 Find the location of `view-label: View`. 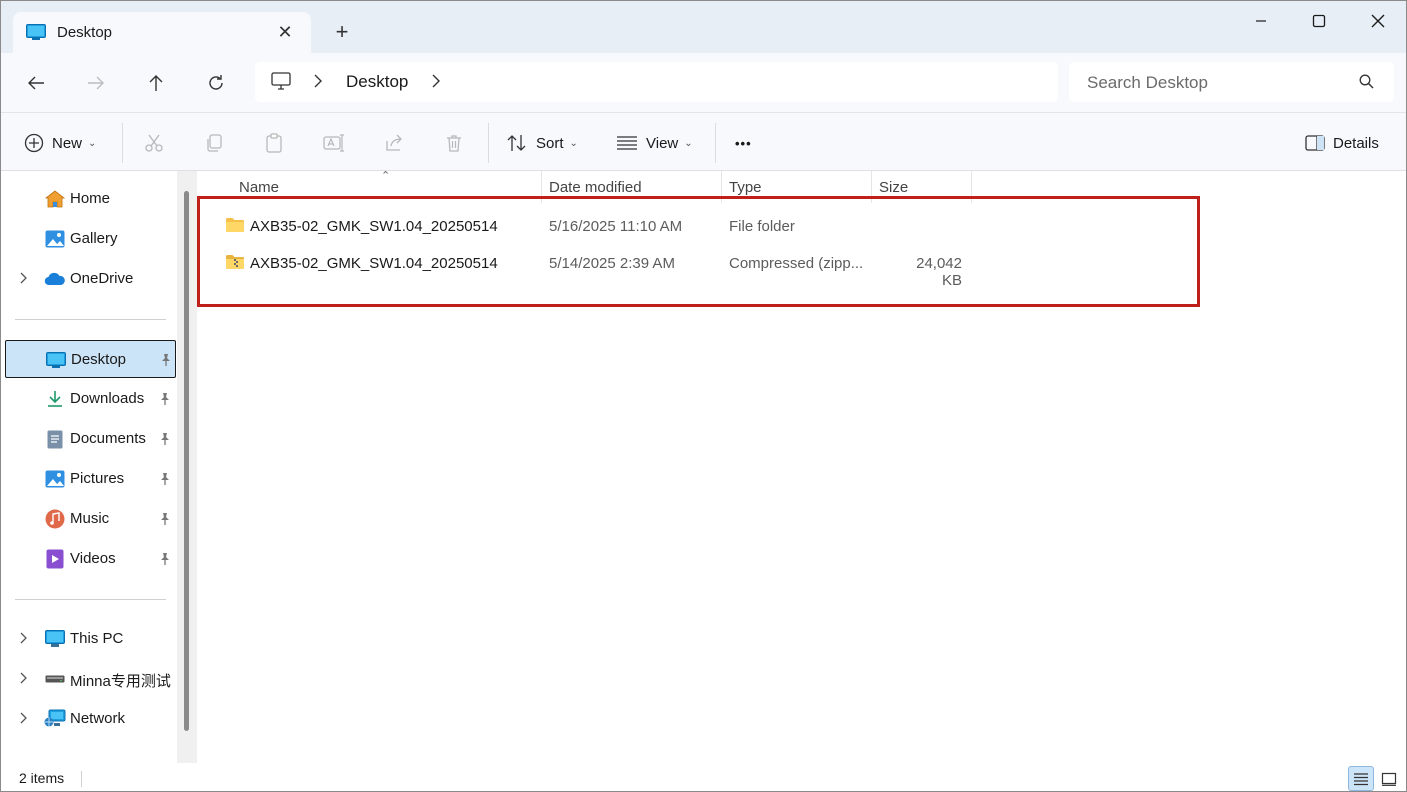

view-label: View is located at coordinates (662, 143).